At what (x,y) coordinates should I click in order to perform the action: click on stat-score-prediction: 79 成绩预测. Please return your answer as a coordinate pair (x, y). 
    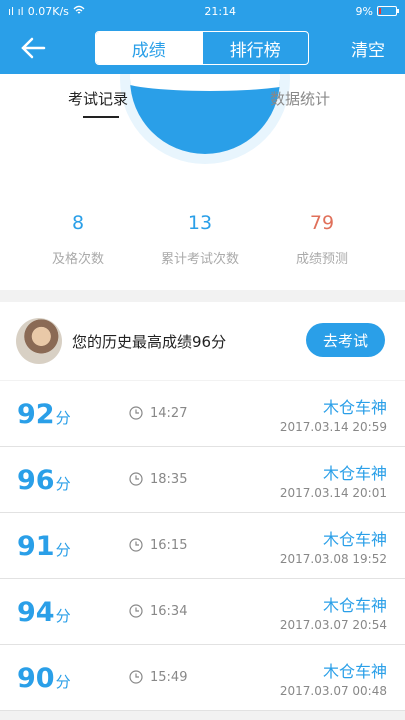
    Looking at the image, I should click on (322, 239).